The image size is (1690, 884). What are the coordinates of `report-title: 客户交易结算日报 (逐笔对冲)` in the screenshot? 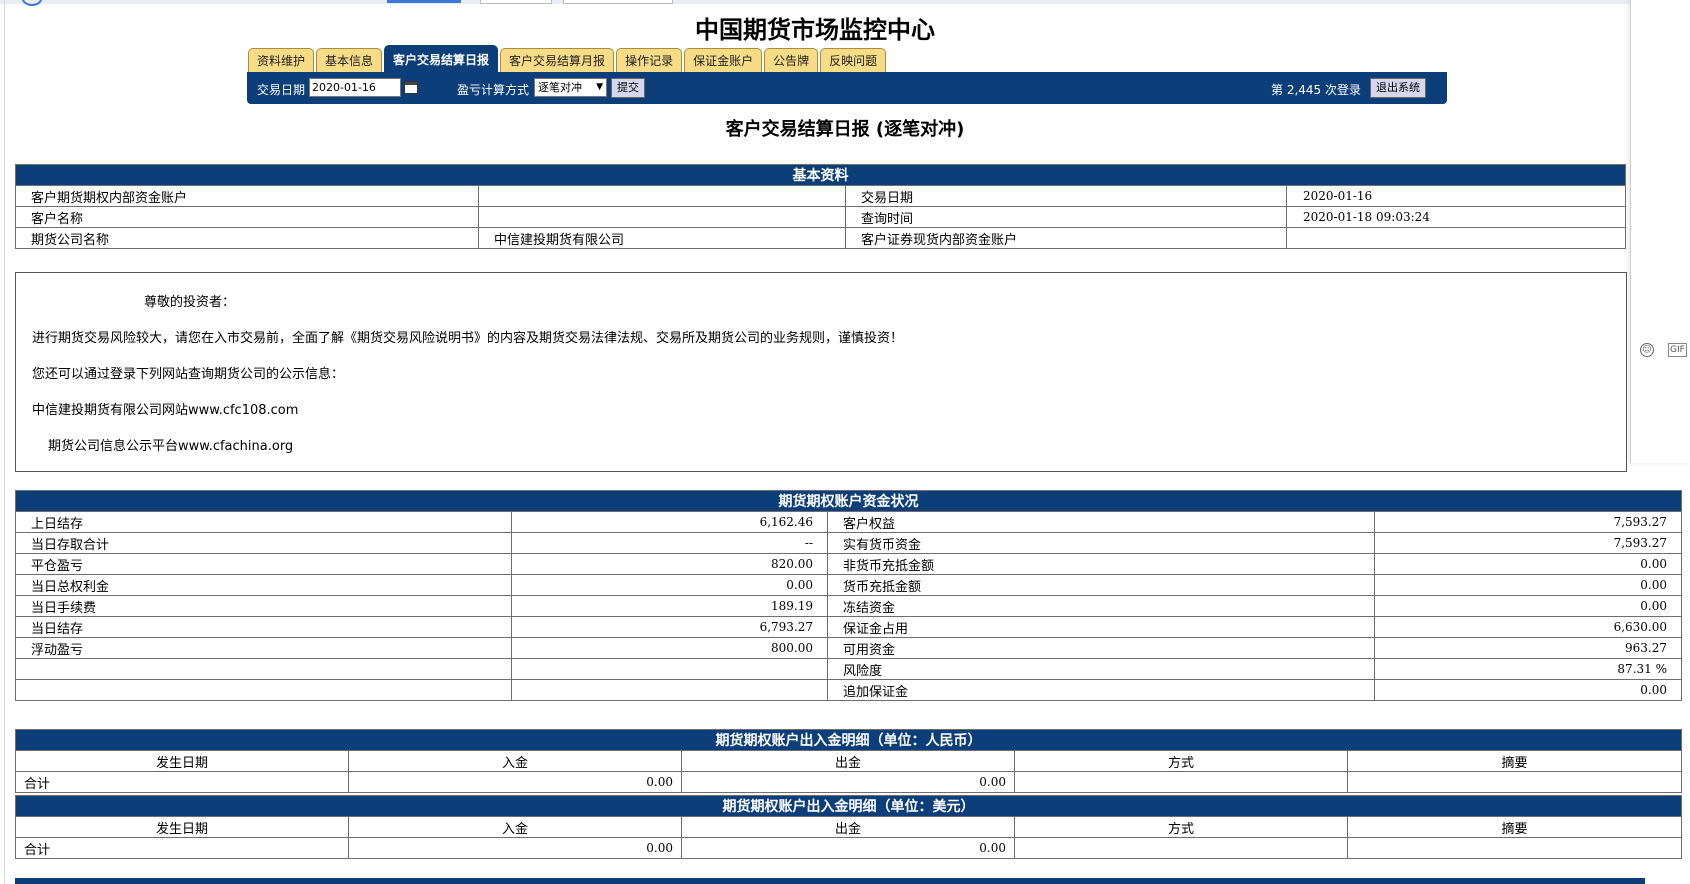 It's located at (845, 129).